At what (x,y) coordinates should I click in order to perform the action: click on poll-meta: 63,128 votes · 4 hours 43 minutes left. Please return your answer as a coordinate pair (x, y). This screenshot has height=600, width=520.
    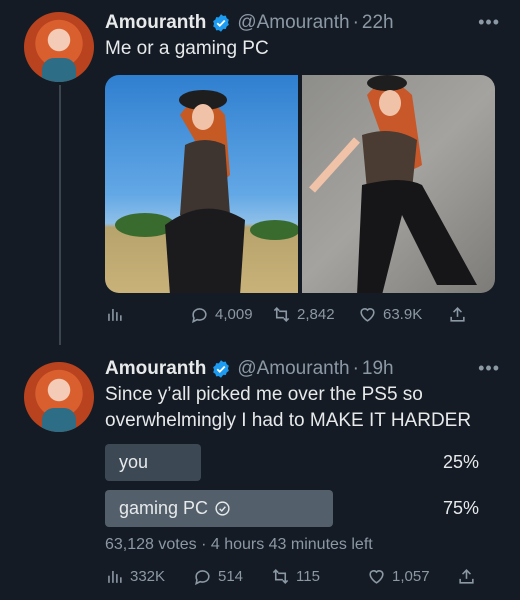
    Looking at the image, I should click on (239, 544).